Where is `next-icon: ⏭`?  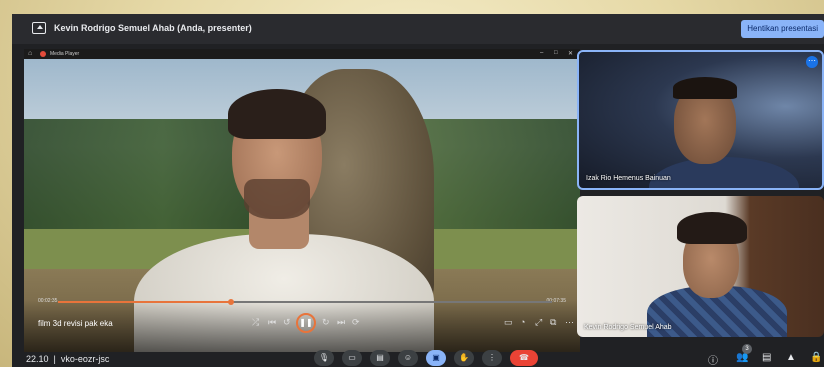 next-icon: ⏭ is located at coordinates (341, 322).